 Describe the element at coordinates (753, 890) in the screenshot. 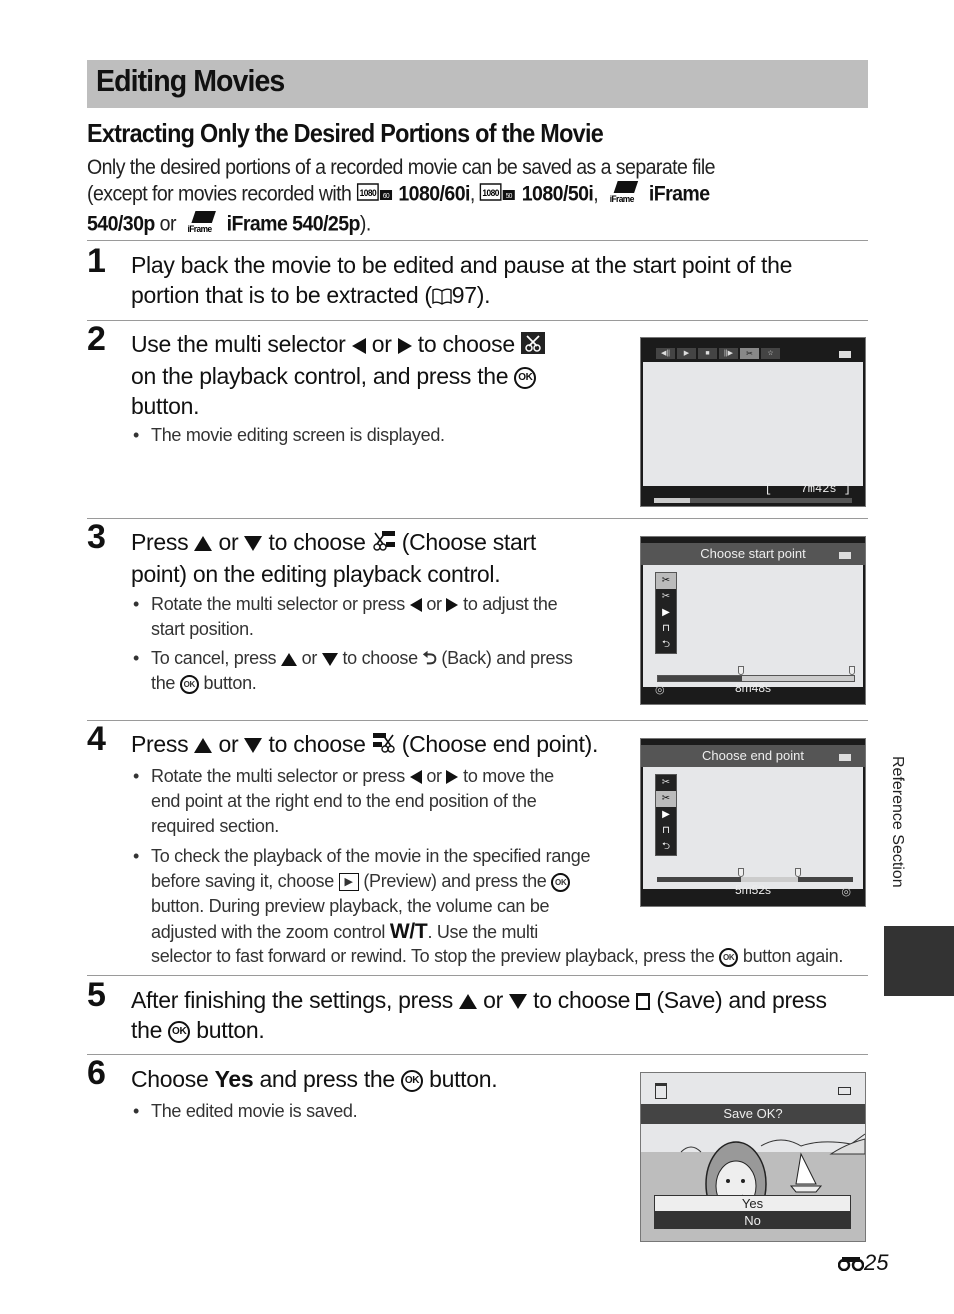

I see `elapsed-time: 5m52s` at that location.